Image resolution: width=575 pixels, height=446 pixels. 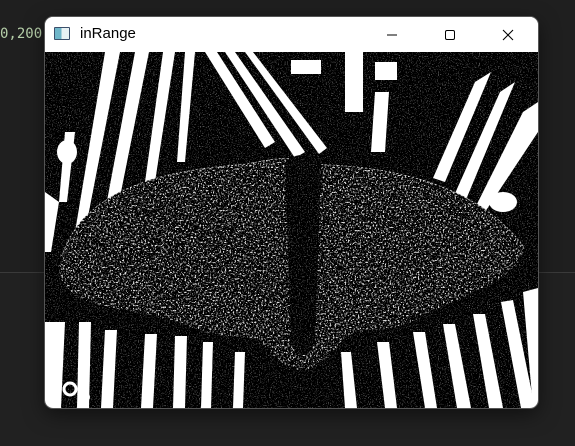 I want to click on close-button, so click(x=508, y=34).